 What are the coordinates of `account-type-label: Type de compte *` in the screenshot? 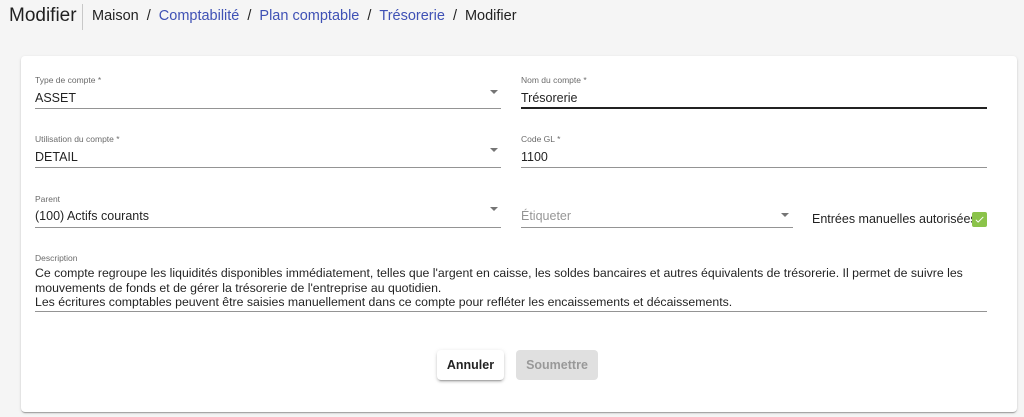 It's located at (68, 80).